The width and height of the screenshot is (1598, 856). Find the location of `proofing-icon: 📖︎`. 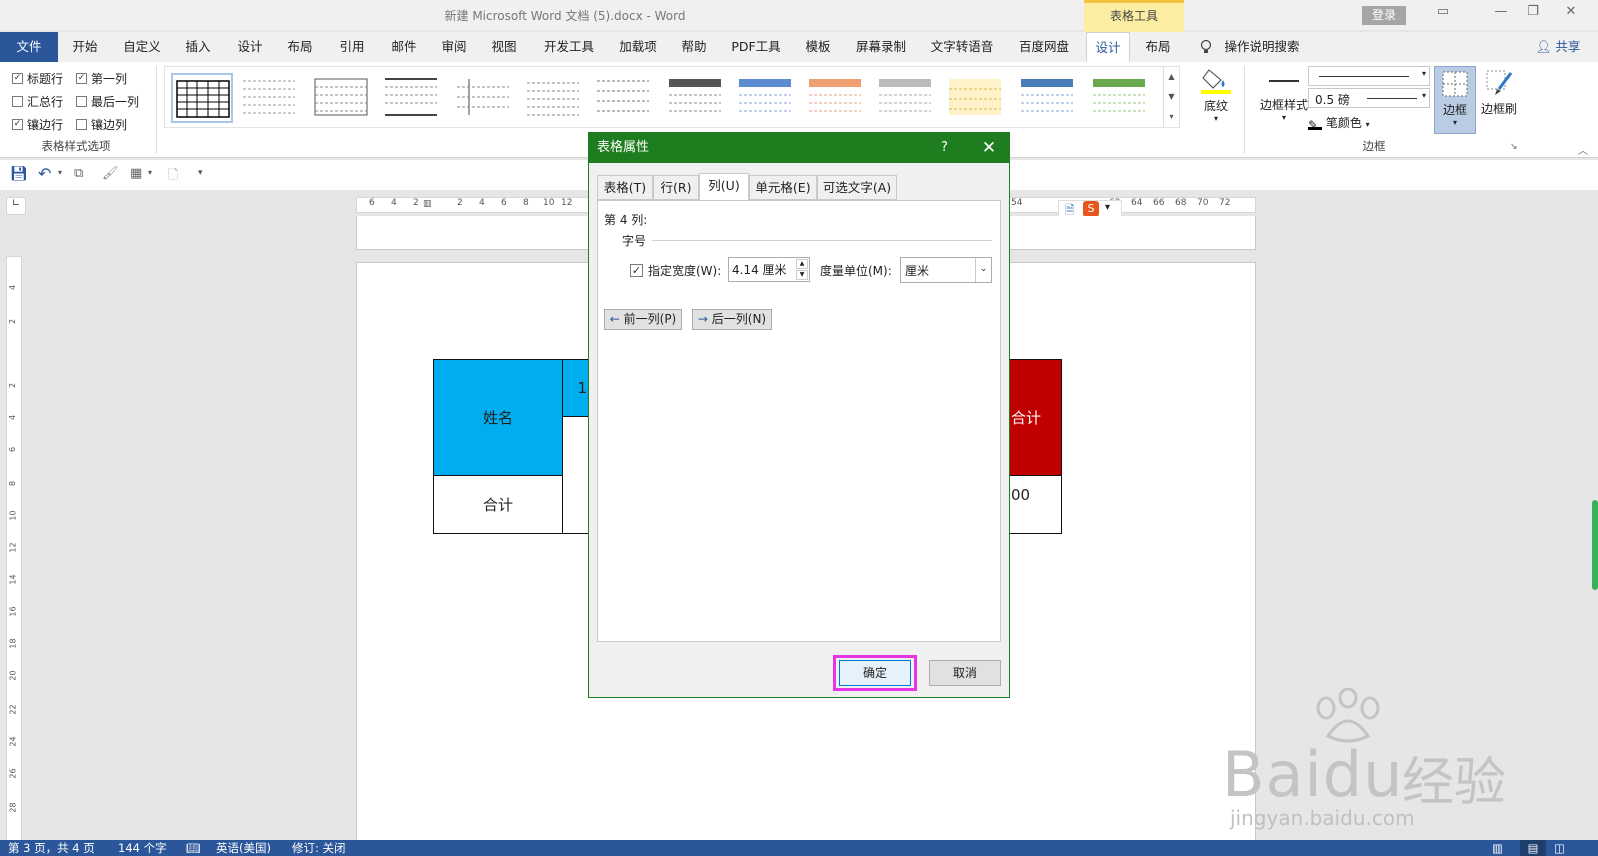

proofing-icon: 📖︎ is located at coordinates (193, 848).